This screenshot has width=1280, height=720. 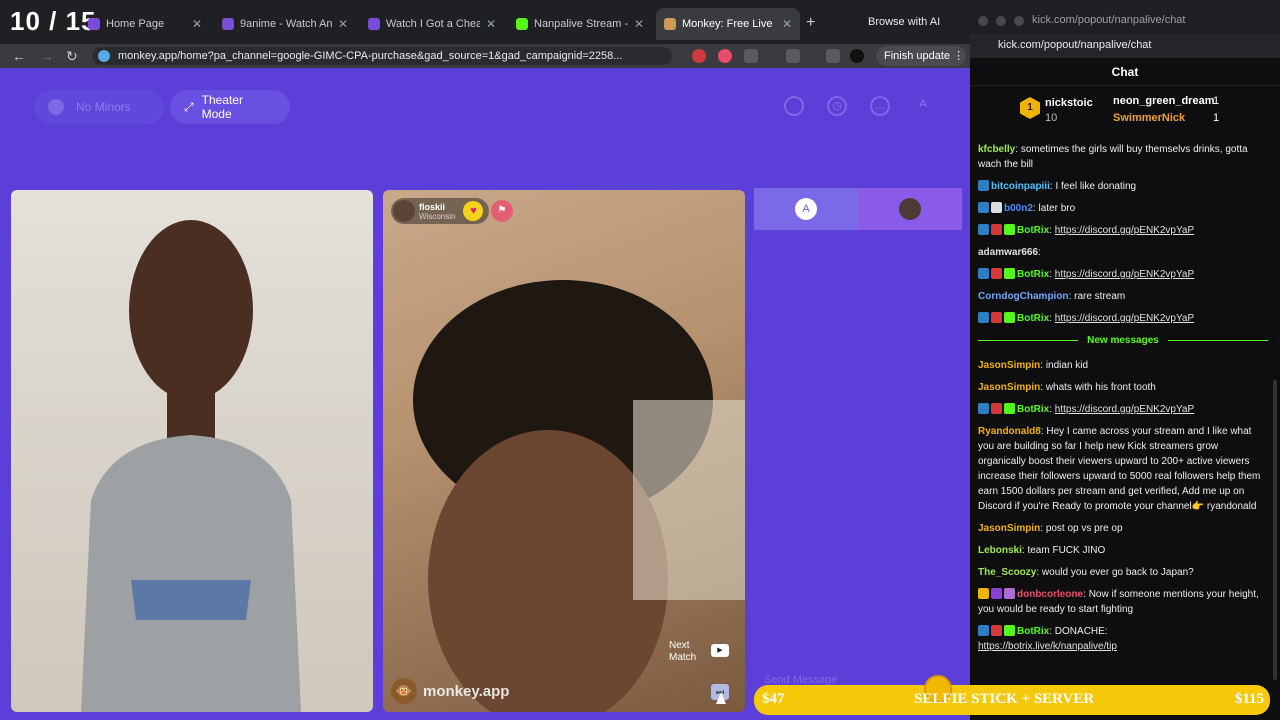 I want to click on chat-username: Lebonski, so click(x=1000, y=550).